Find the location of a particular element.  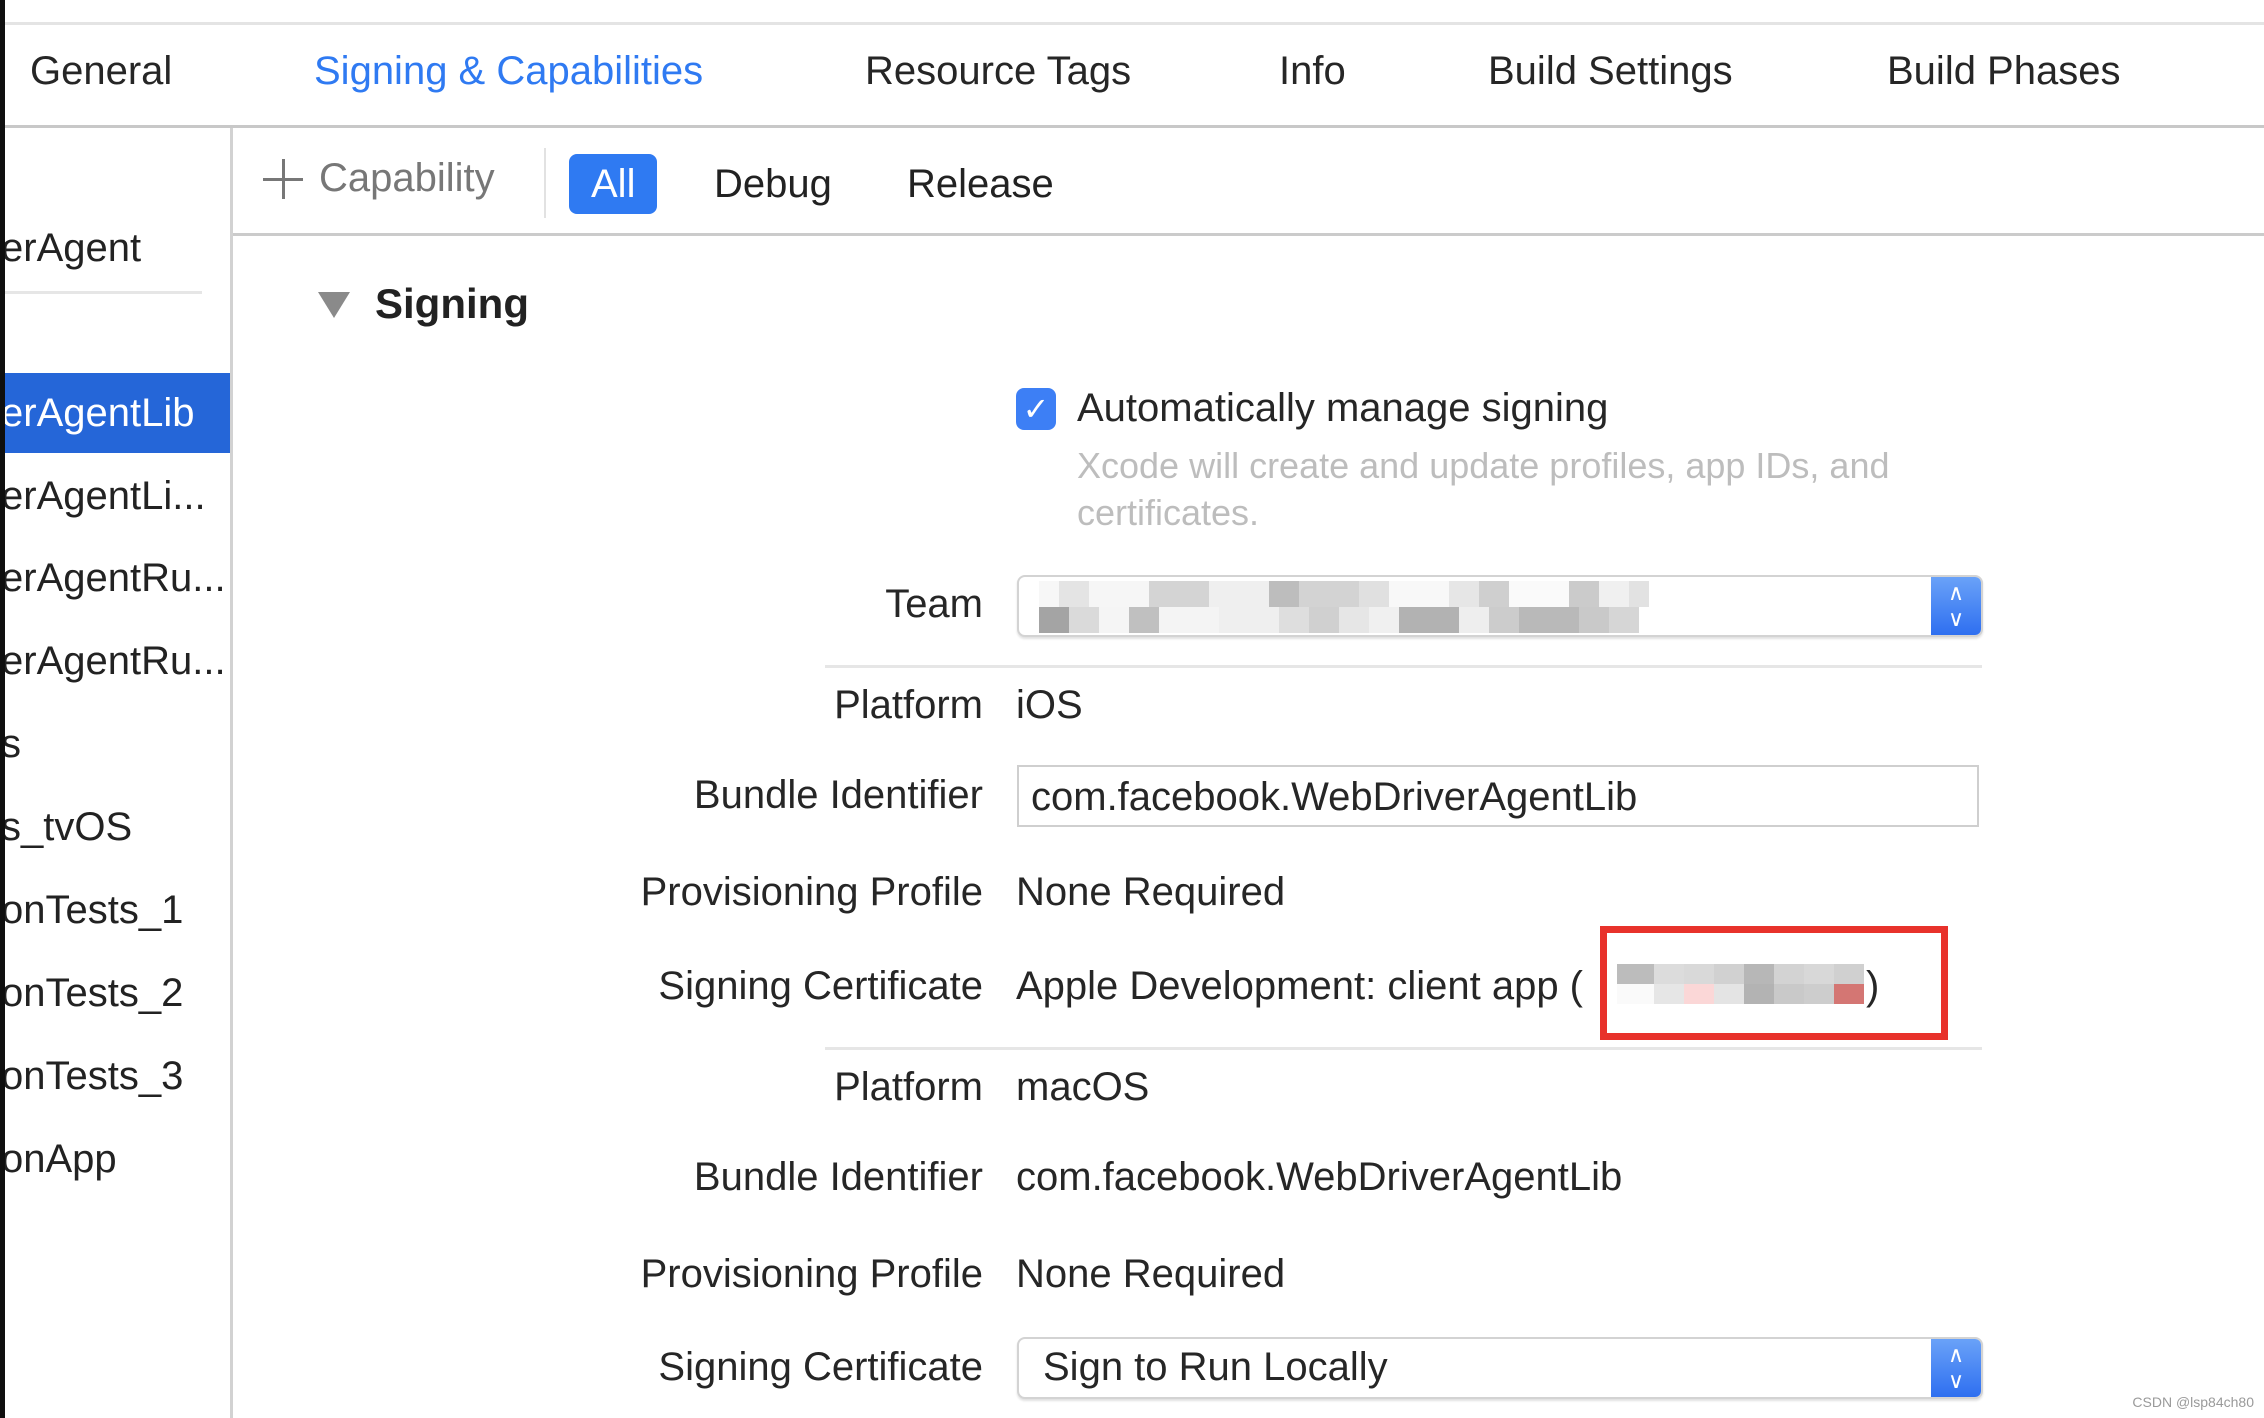

sidebar-item-label: onTests_3 is located at coordinates (94, 1076).